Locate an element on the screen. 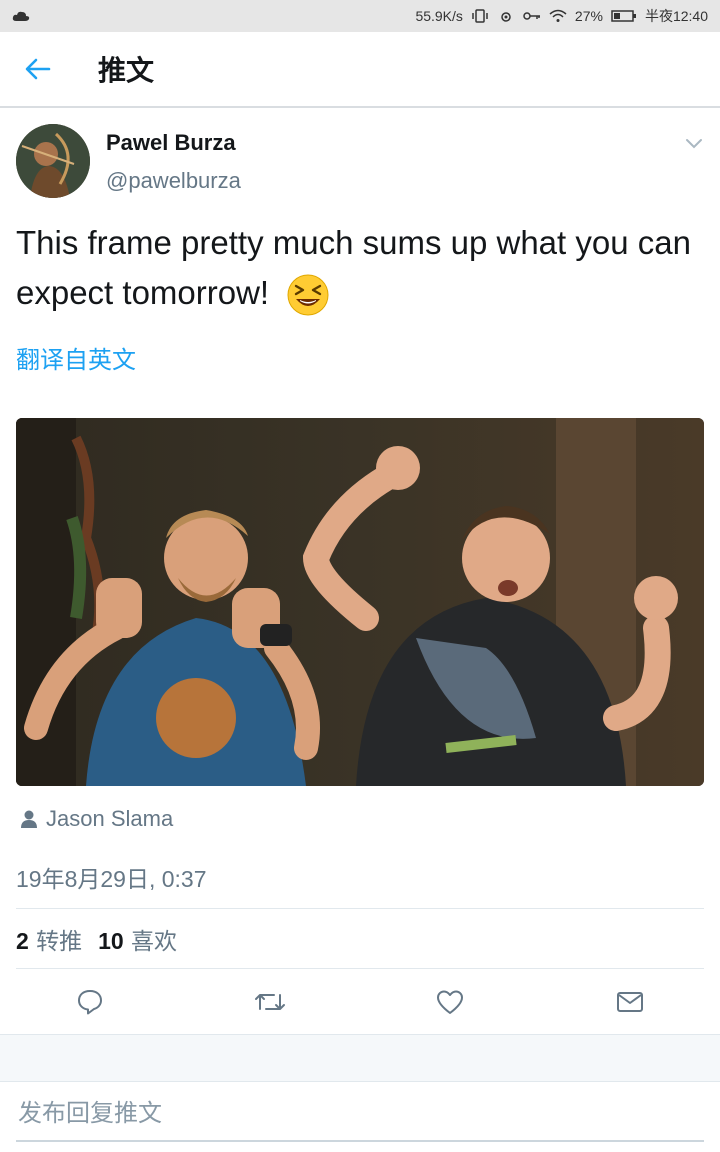 This screenshot has width=720, height=1152. author-handle: @pawelburza is located at coordinates (173, 181).